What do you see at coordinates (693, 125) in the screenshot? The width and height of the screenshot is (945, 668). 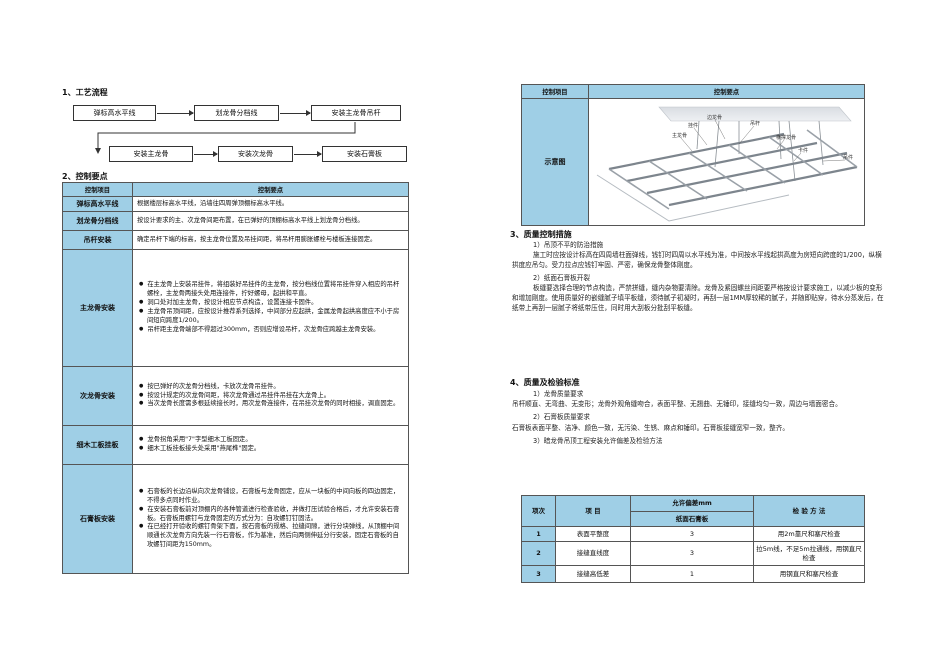 I see `tag-hanger-clip: 挂件` at bounding box center [693, 125].